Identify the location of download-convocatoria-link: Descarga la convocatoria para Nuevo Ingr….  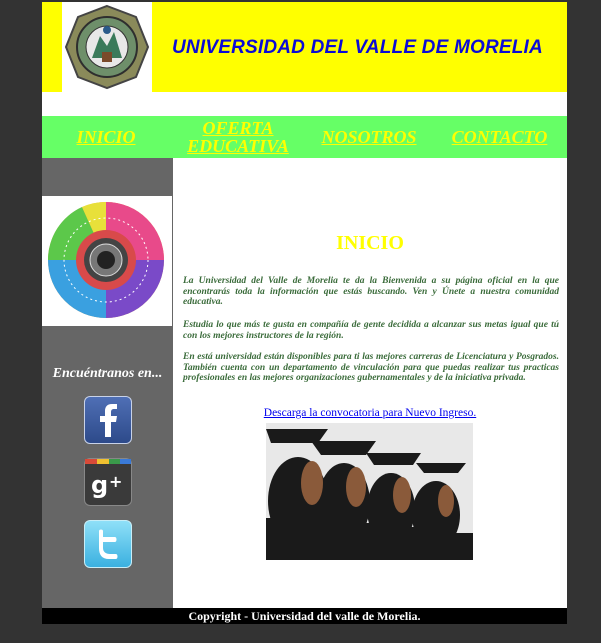
(370, 413).